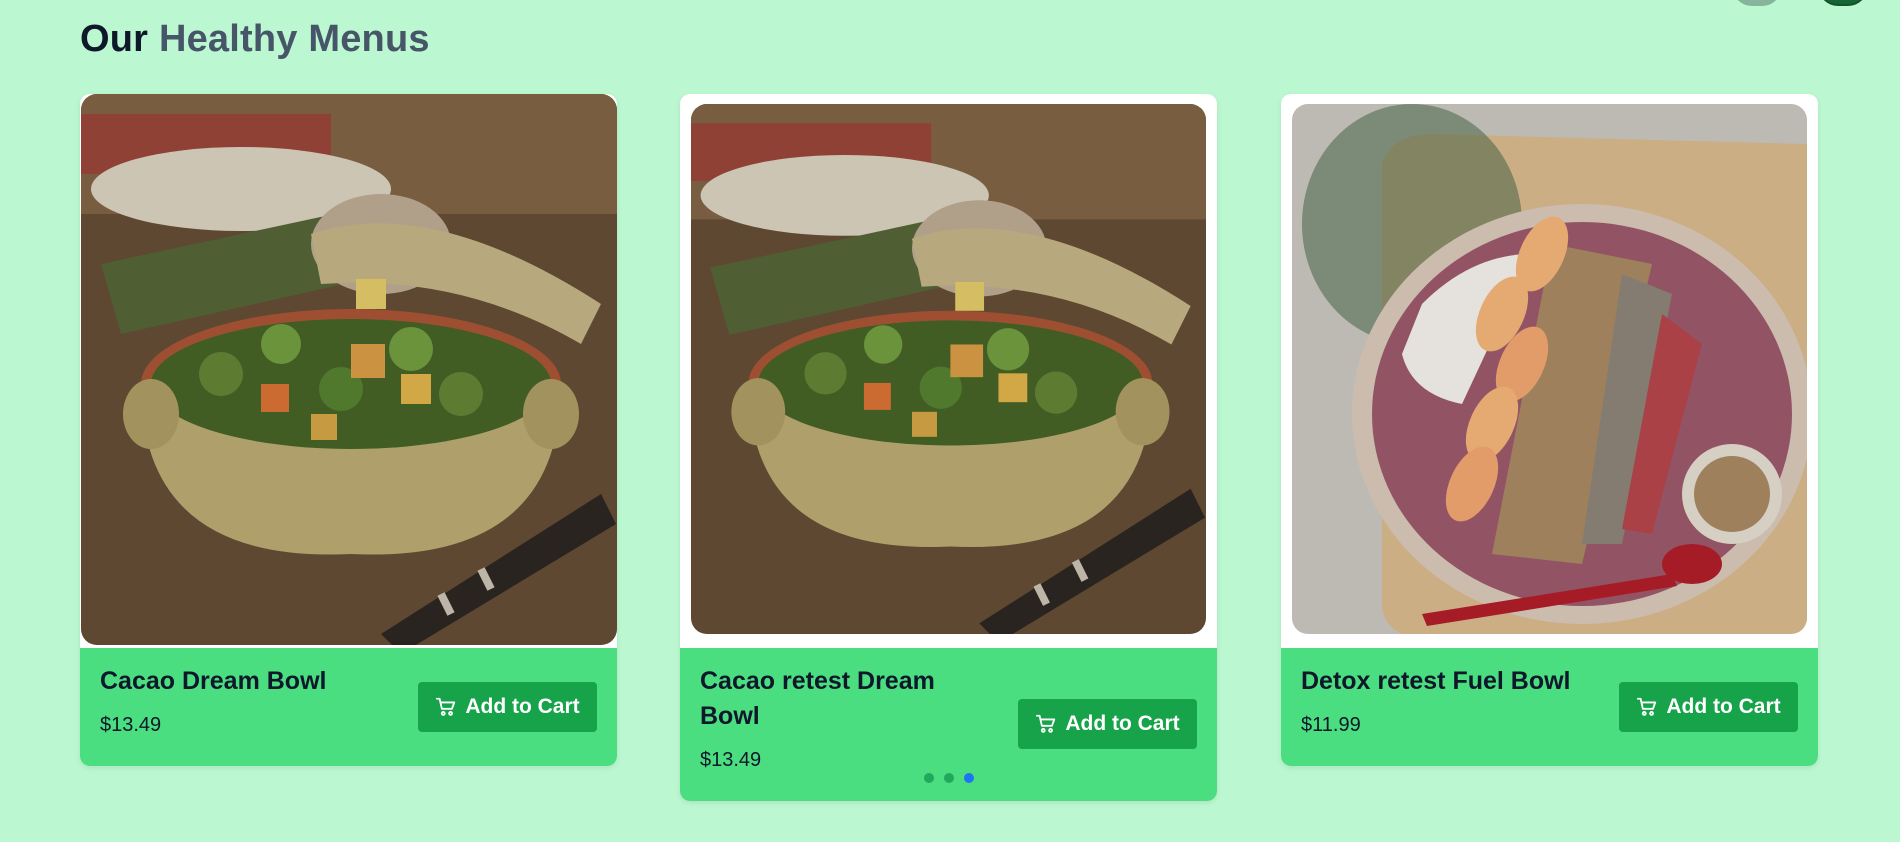 The image size is (1900, 842). I want to click on avatar, so click(1757, 3).